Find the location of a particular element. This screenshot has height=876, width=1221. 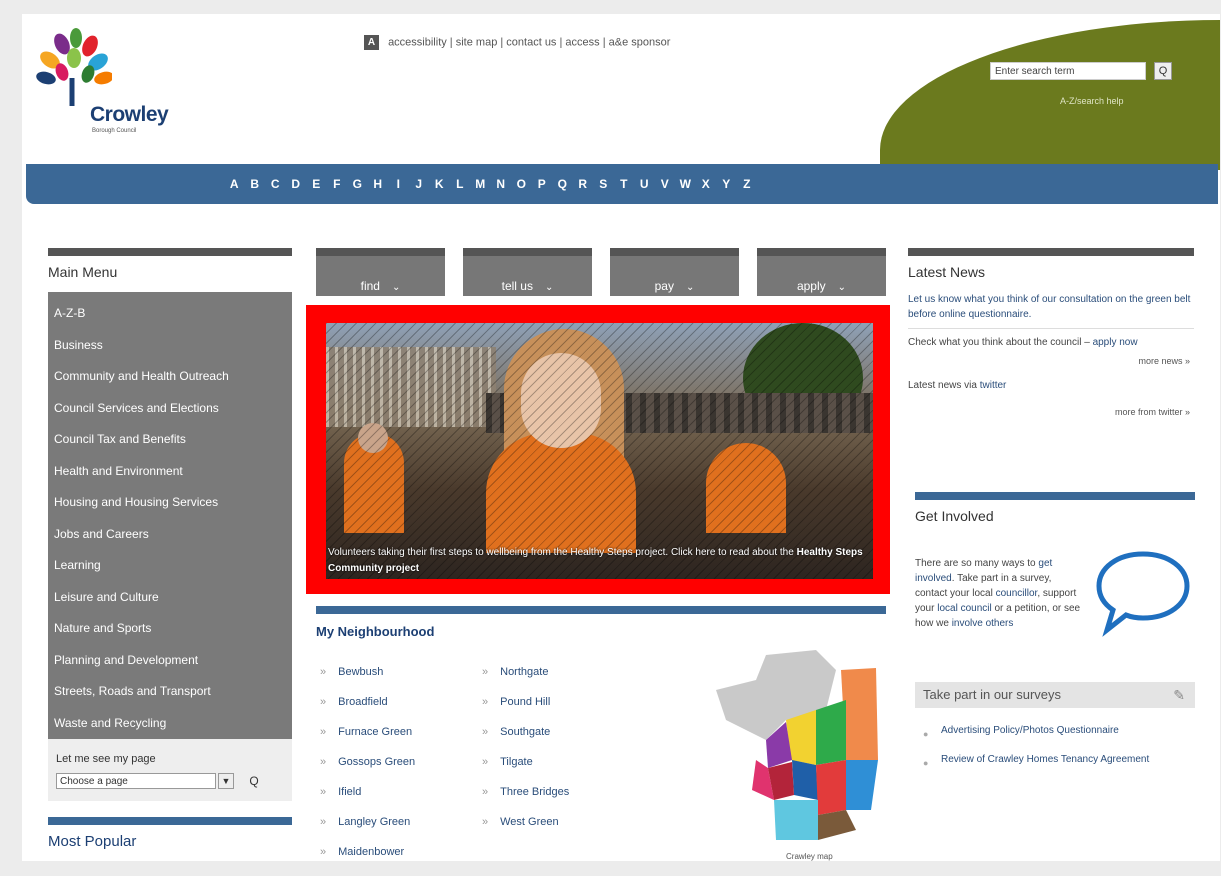

neighbourhood-link: » Broadfield is located at coordinates (367, 711).